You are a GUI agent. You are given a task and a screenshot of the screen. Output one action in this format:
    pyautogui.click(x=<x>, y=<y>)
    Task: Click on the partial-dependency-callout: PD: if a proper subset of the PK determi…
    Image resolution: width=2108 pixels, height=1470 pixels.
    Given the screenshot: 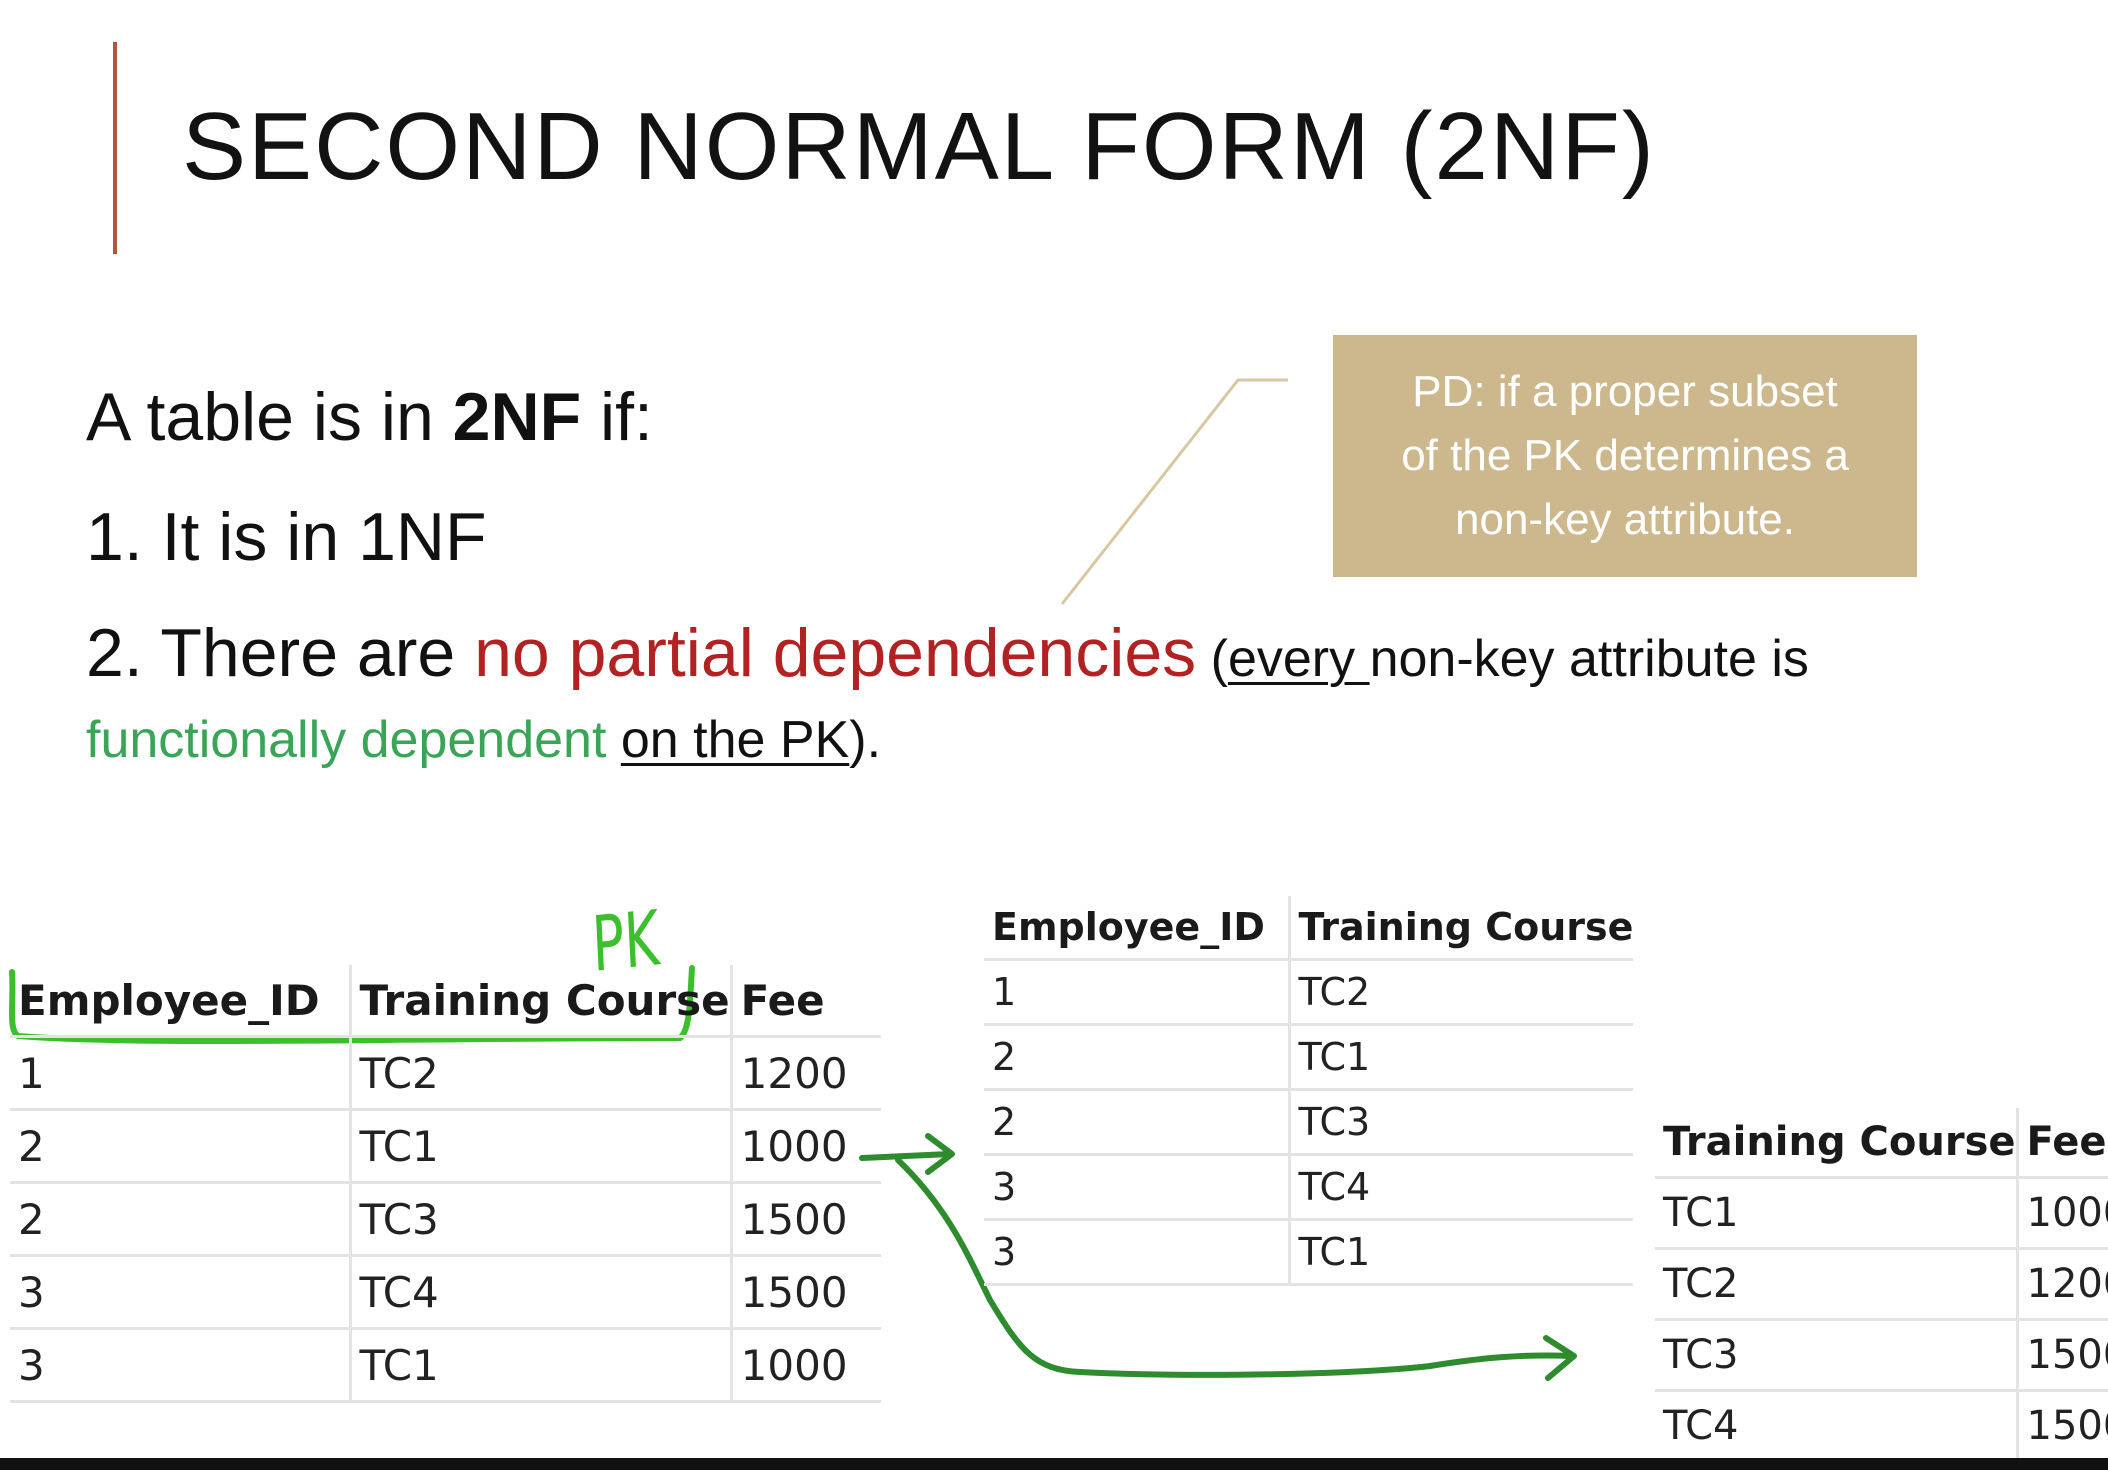 What is the action you would take?
    pyautogui.click(x=1625, y=456)
    